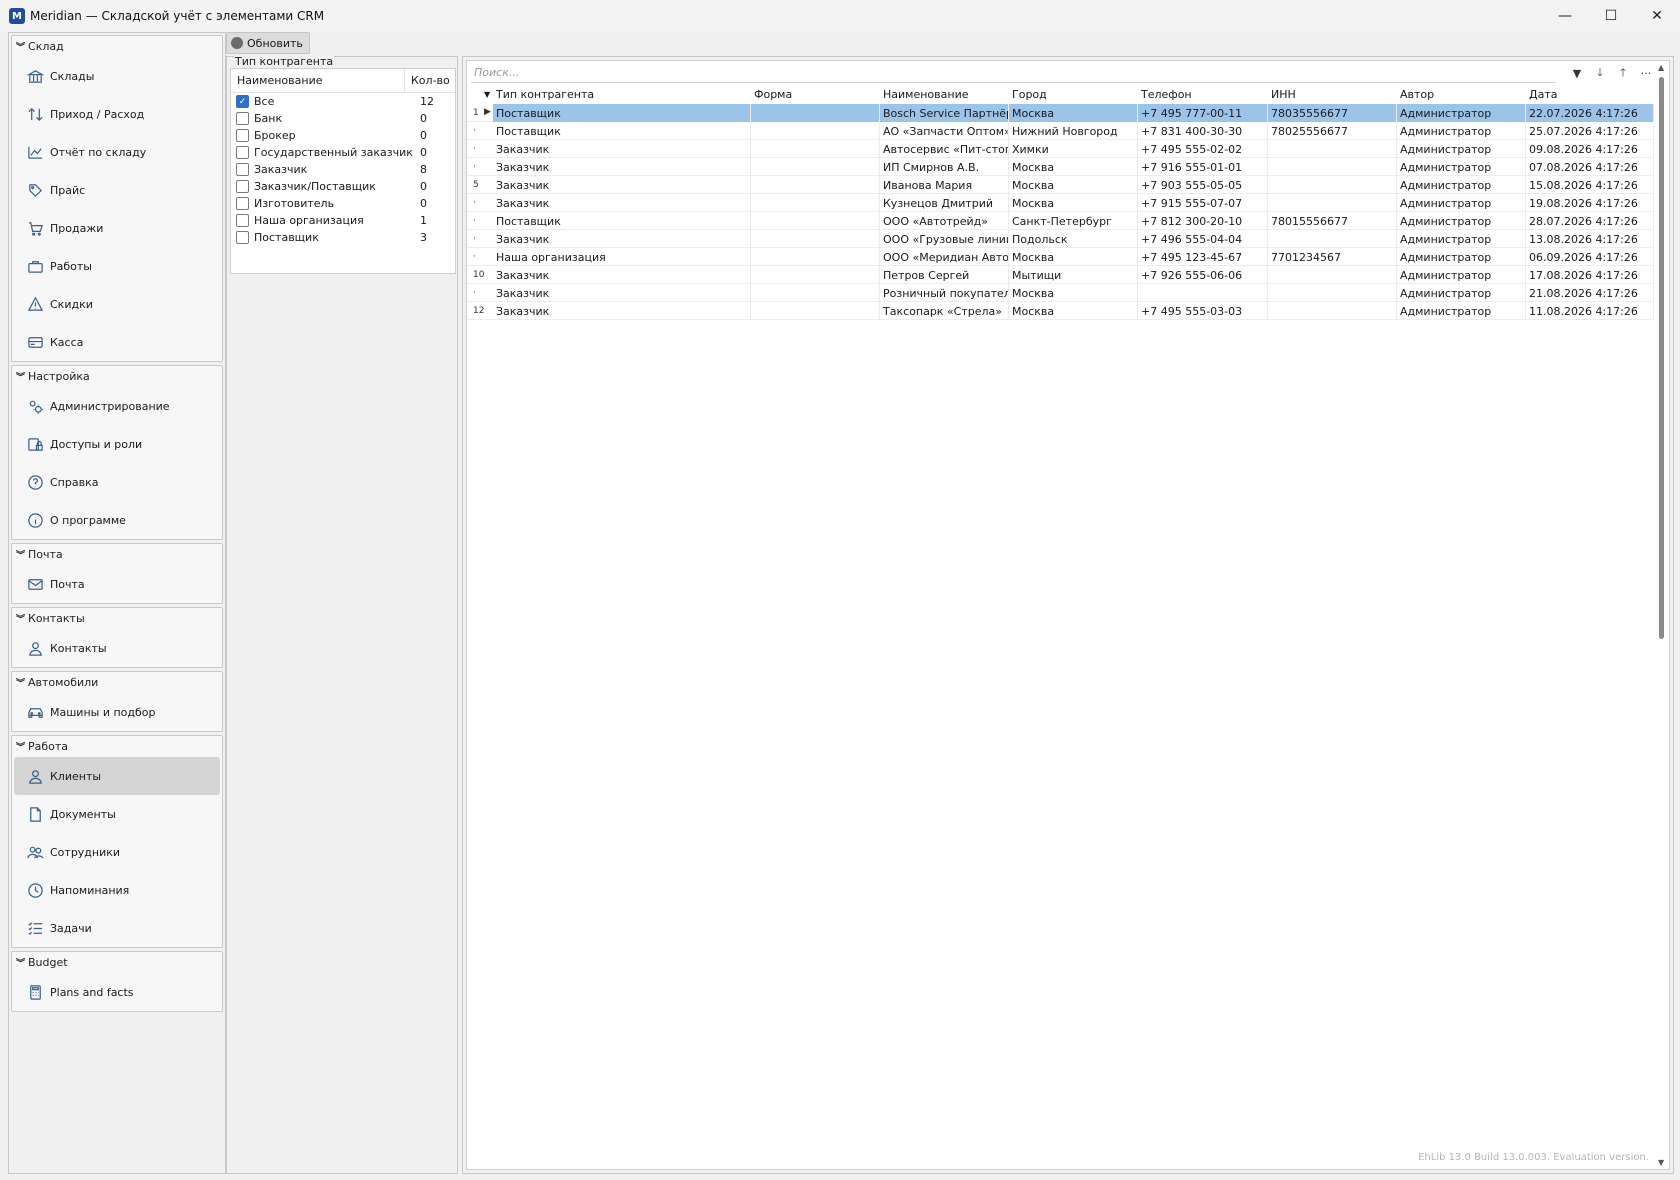 The image size is (1680, 1180). Describe the element at coordinates (117, 776) in the screenshot. I see `nav-item: Клиенты` at that location.